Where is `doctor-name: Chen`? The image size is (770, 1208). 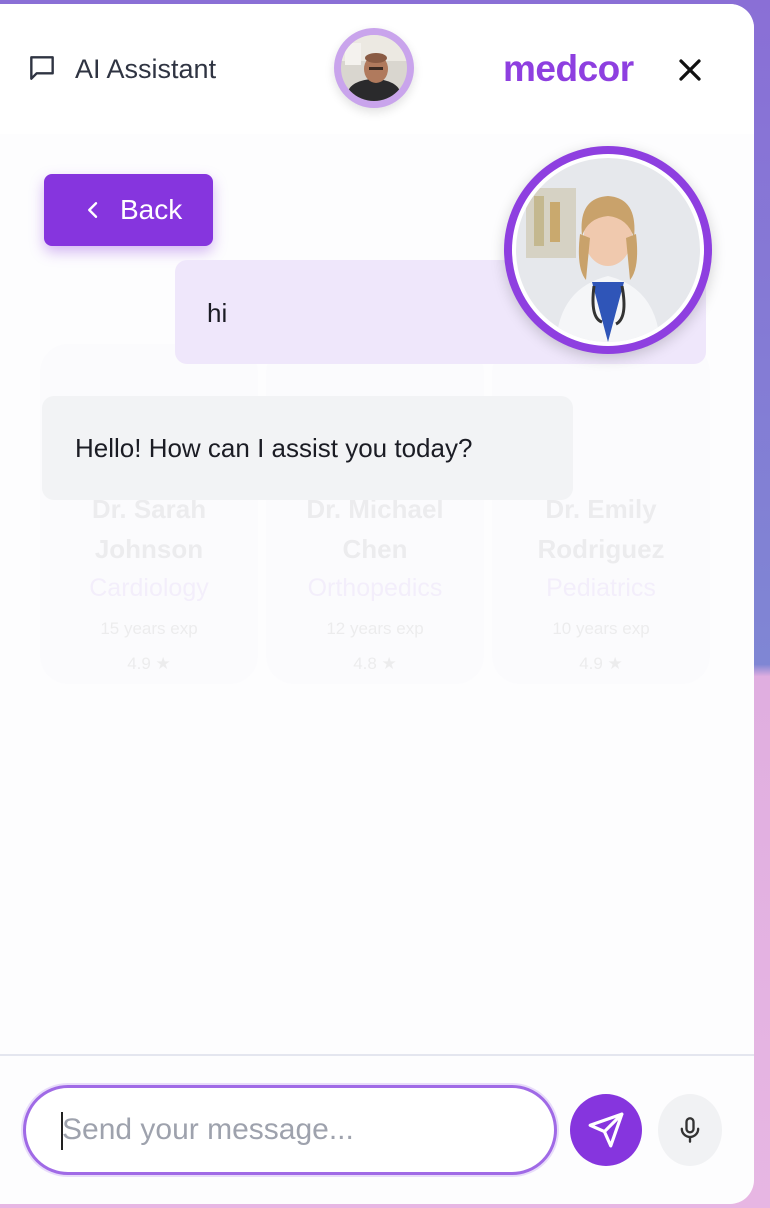
doctor-name: Chen is located at coordinates (375, 549).